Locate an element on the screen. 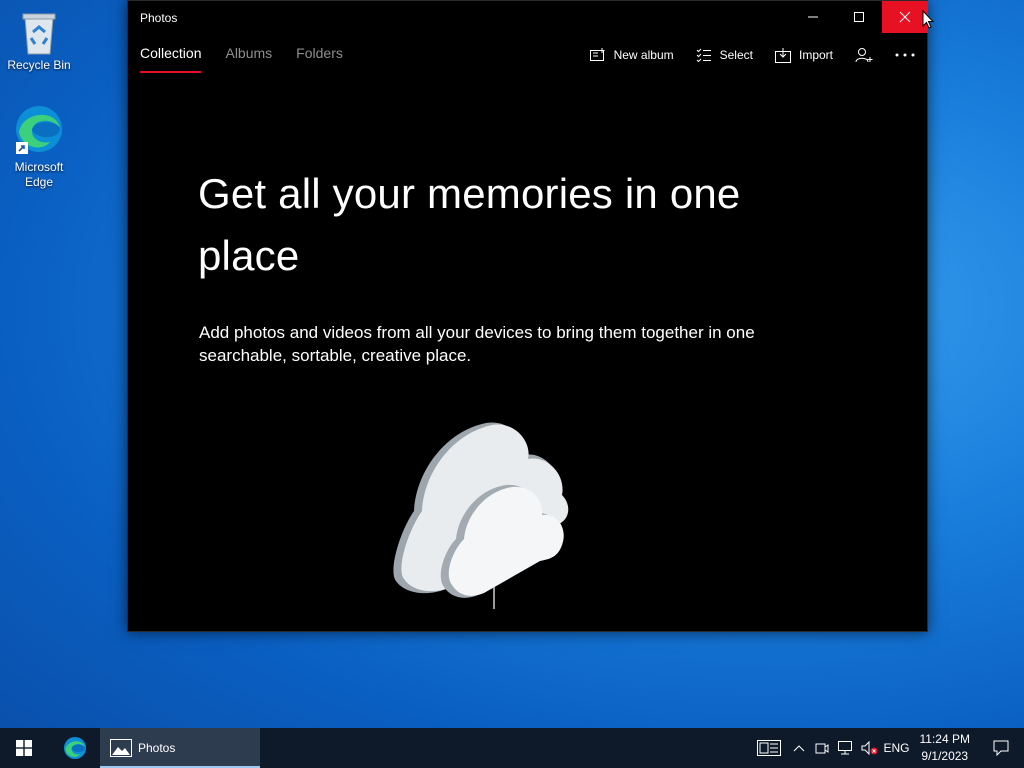  new-album-button: New album is located at coordinates (631, 55).